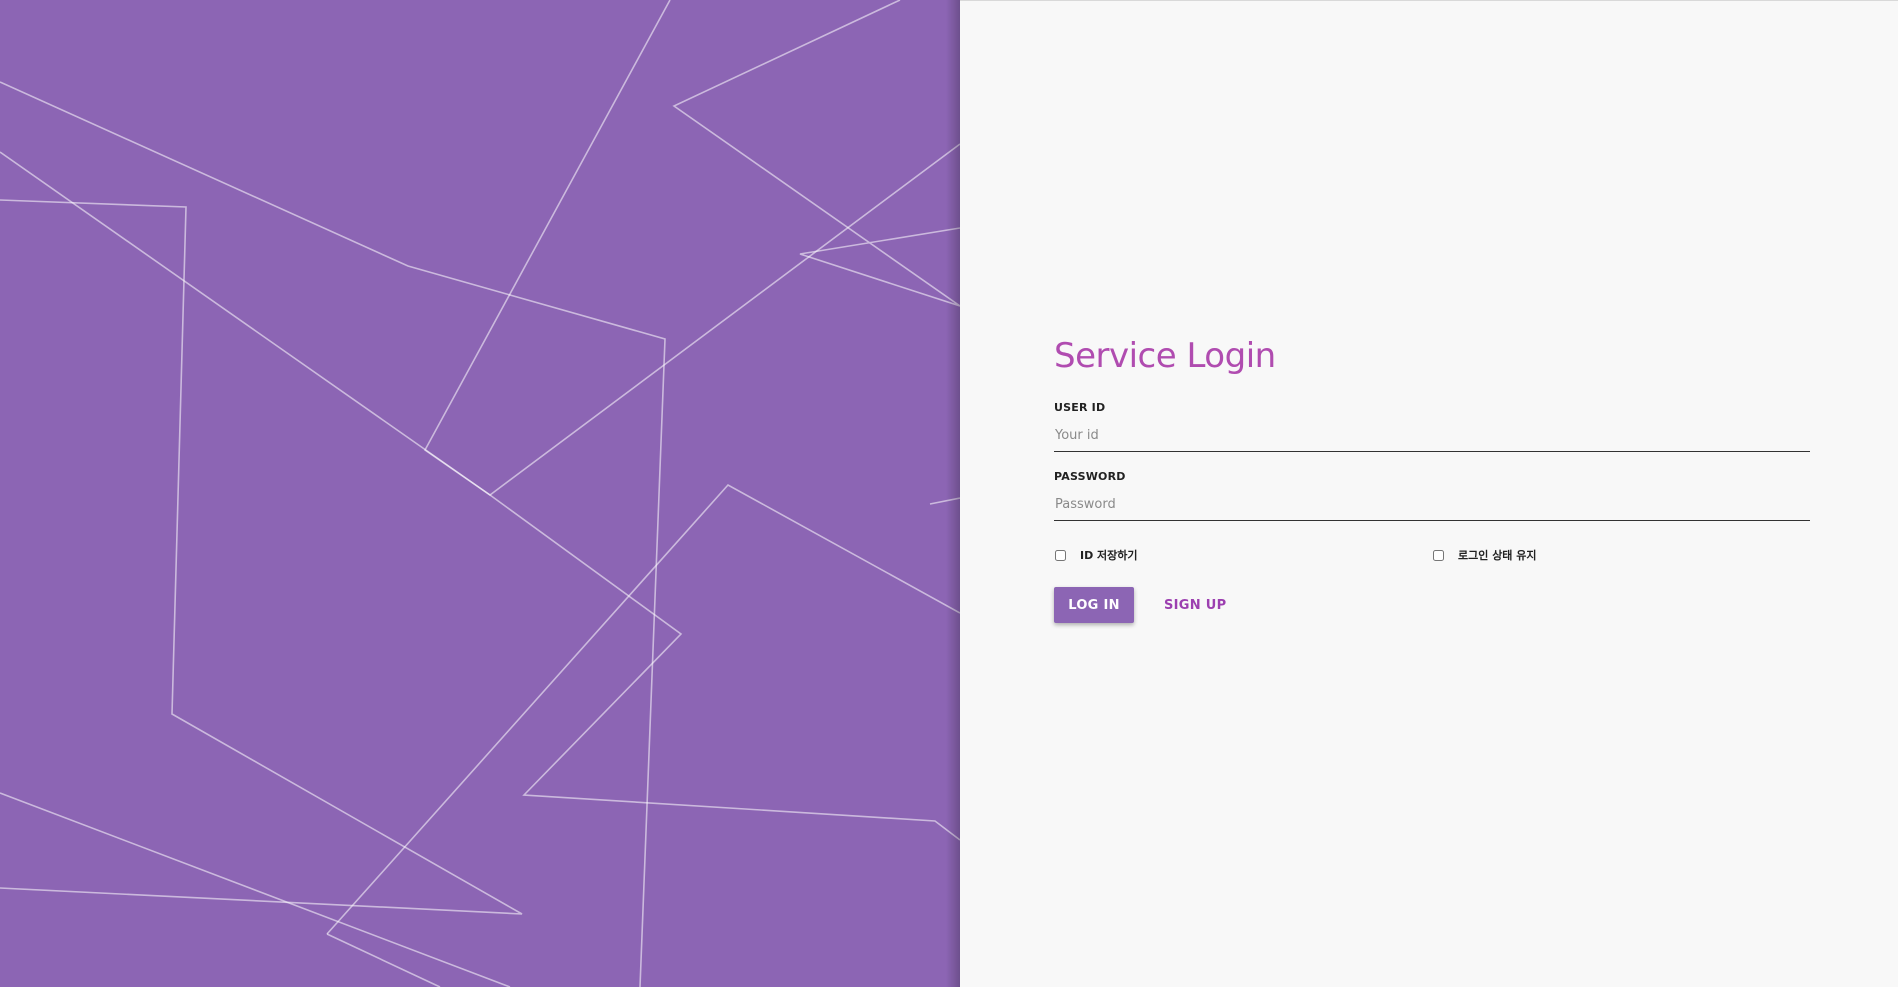 Image resolution: width=1898 pixels, height=987 pixels. I want to click on signup-link: SIGN UP, so click(1195, 605).